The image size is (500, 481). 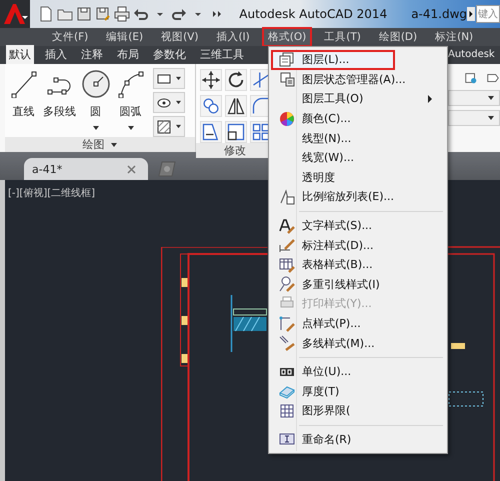 I want to click on menu-bar-item: 编辑(E), so click(x=125, y=37).